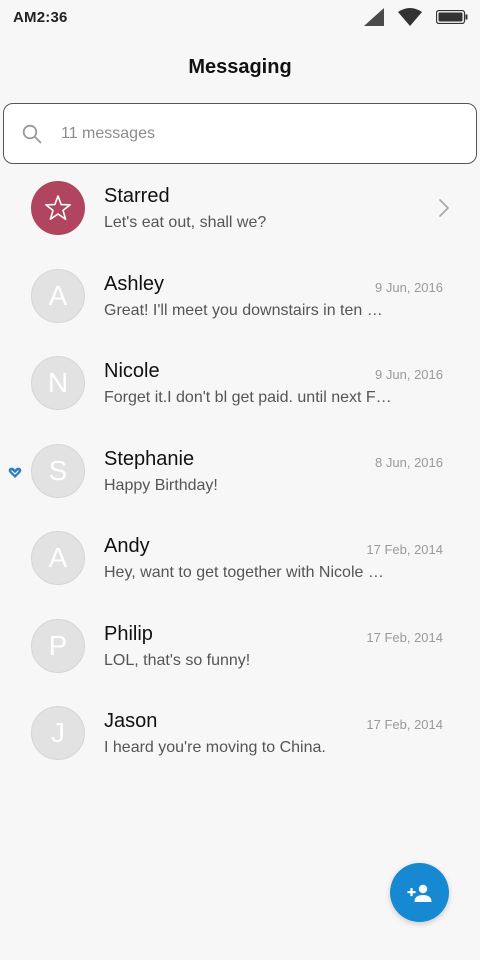 The width and height of the screenshot is (480, 960). Describe the element at coordinates (108, 133) in the screenshot. I see `search-placeholder: 11 messages` at that location.